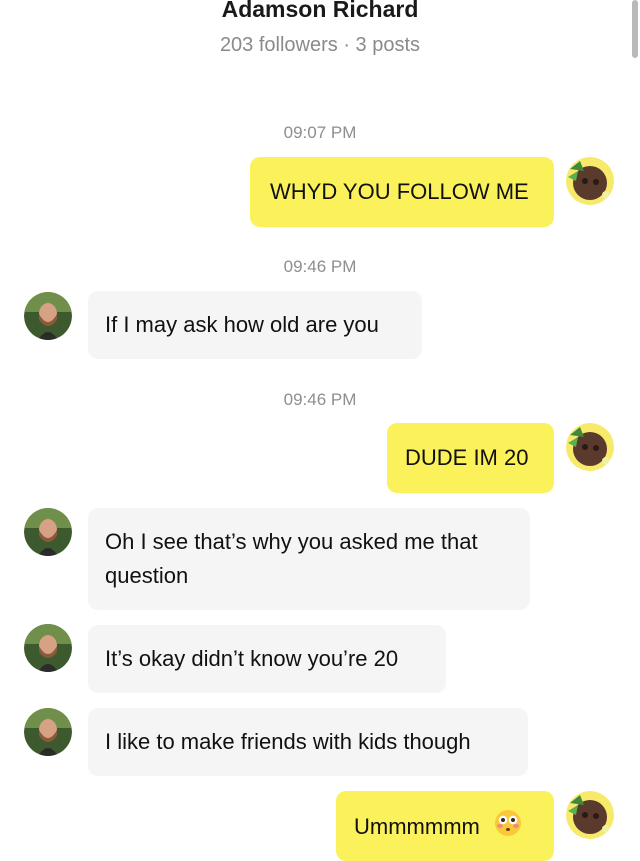 Image resolution: width=640 pixels, height=861 pixels. I want to click on flushed-face-emoji, so click(508, 828).